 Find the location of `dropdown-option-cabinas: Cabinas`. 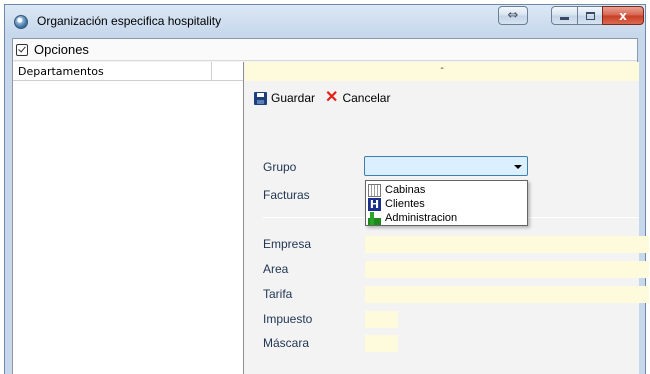

dropdown-option-cabinas: Cabinas is located at coordinates (396, 190).